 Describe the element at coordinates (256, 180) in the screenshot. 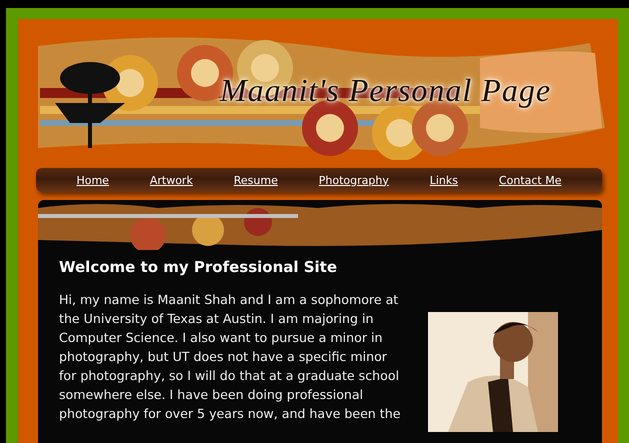

I see `nav-link: Resume` at that location.